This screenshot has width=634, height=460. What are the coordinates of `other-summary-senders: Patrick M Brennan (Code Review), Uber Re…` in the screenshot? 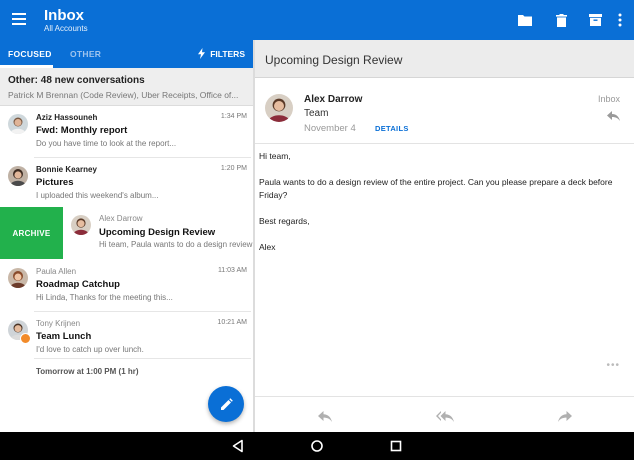 It's located at (123, 95).